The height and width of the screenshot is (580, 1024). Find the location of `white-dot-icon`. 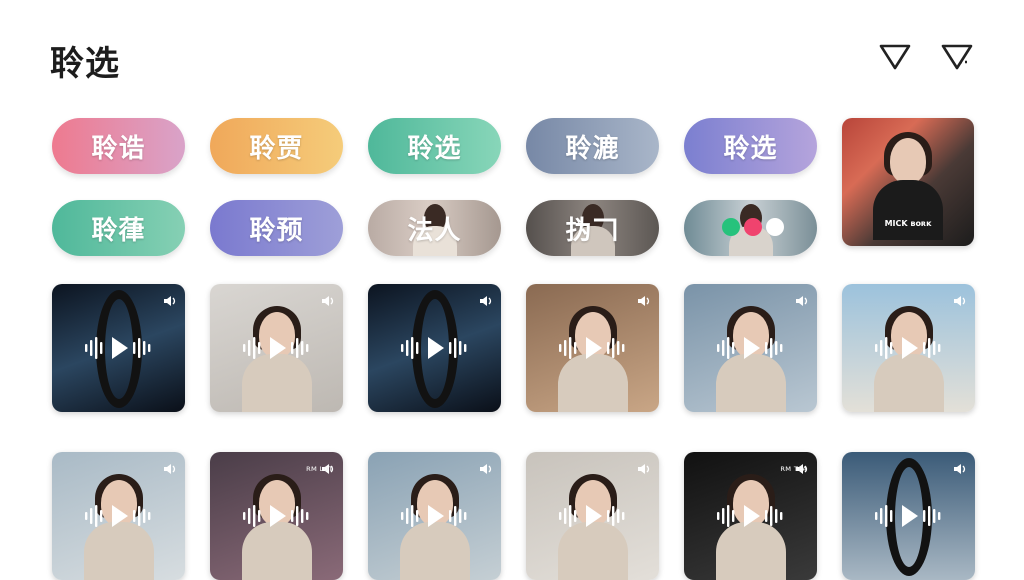

white-dot-icon is located at coordinates (775, 227).